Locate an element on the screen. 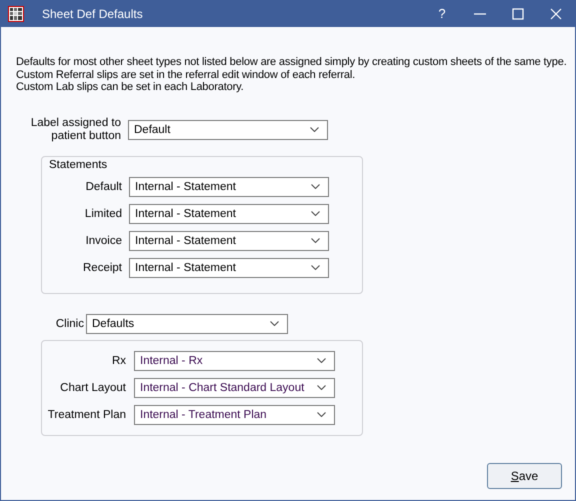 The image size is (576, 501). field-label: Limited is located at coordinates (103, 214).